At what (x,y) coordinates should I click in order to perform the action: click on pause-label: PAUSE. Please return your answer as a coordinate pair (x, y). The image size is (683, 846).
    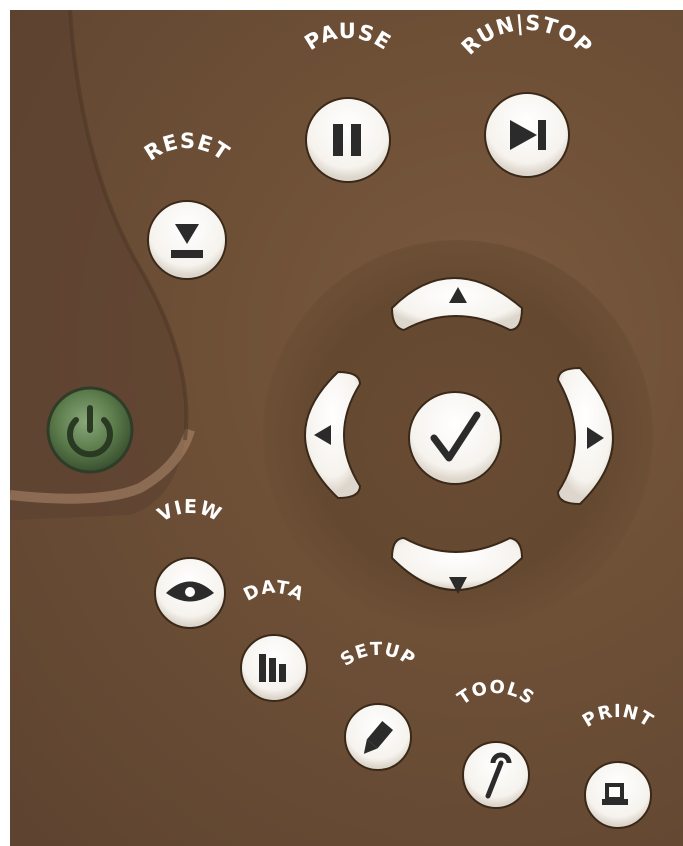
    Looking at the image, I should click on (347, 37).